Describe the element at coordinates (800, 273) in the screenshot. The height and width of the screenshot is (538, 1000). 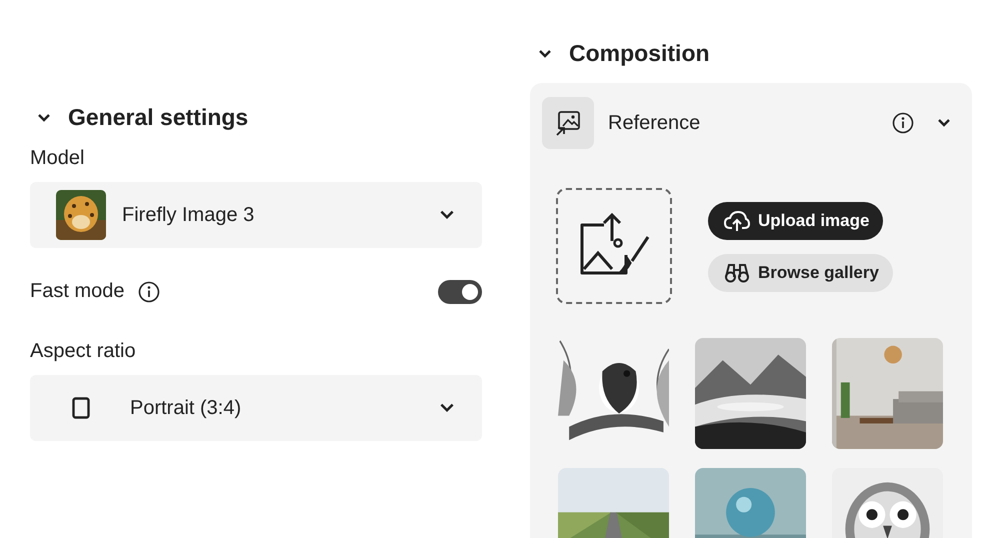
I see `browse-gallery-button: Browse gallery` at that location.